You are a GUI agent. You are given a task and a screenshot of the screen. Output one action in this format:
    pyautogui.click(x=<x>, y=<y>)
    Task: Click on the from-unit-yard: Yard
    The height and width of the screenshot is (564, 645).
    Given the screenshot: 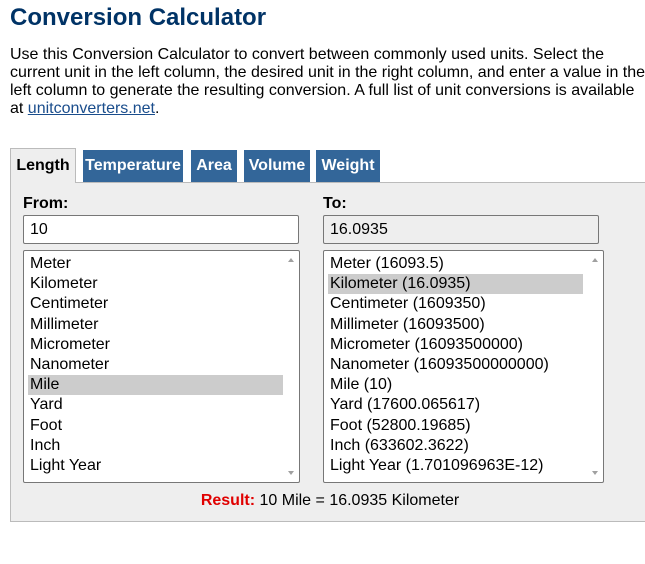 What is the action you would take?
    pyautogui.click(x=155, y=405)
    